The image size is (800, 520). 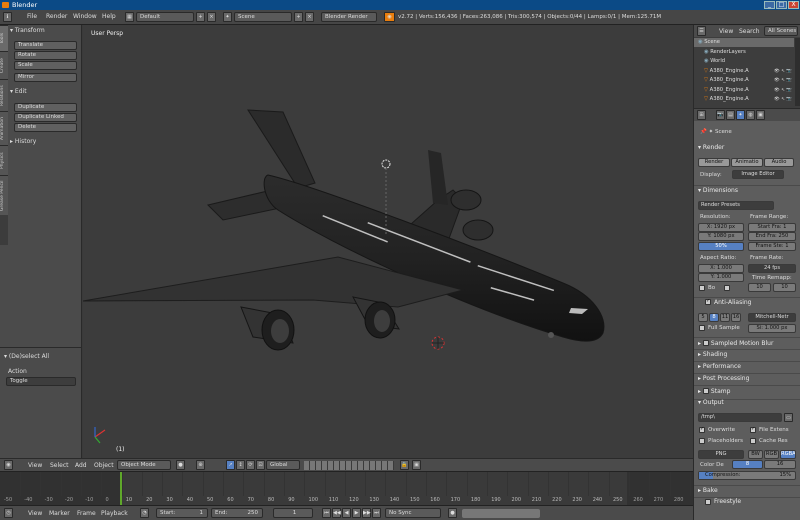 What do you see at coordinates (708, 490) in the screenshot?
I see `bake-panel-header: ▸ Bake` at bounding box center [708, 490].